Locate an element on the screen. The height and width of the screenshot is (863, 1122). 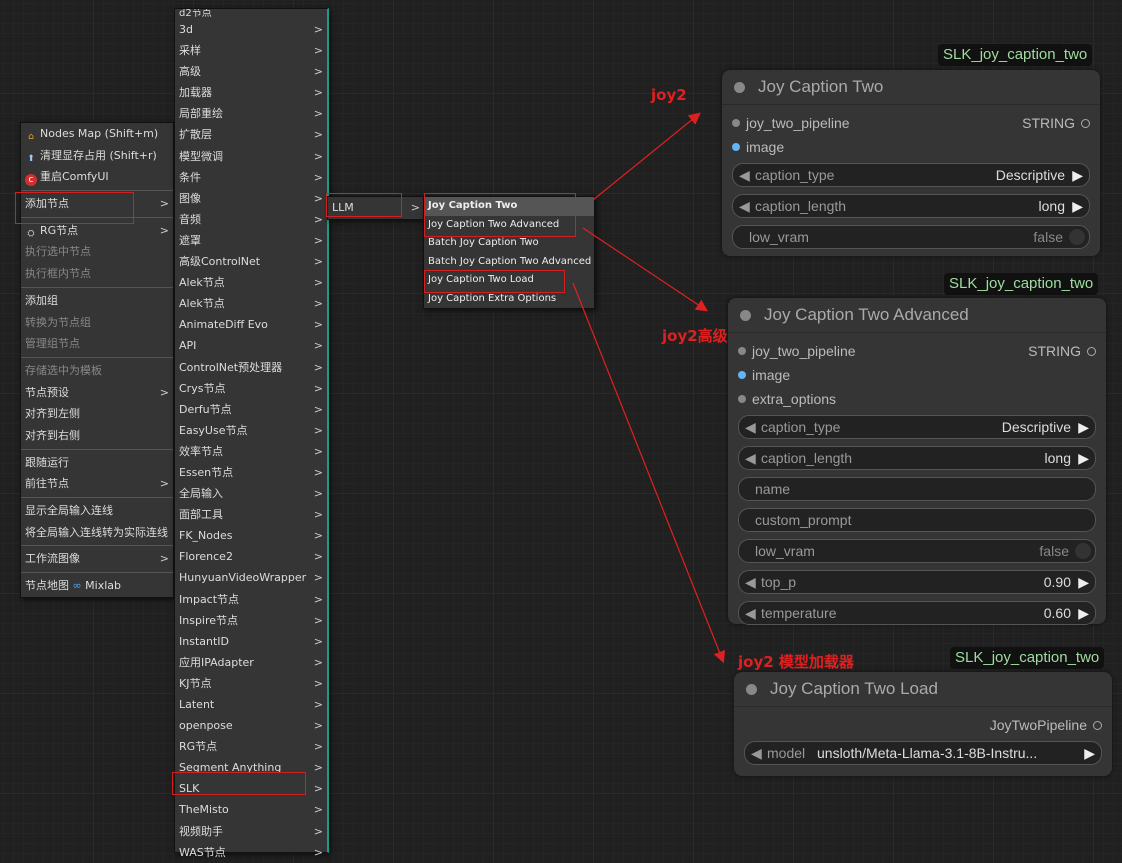
annotation-joy2: joy2 is located at coordinates (669, 95).